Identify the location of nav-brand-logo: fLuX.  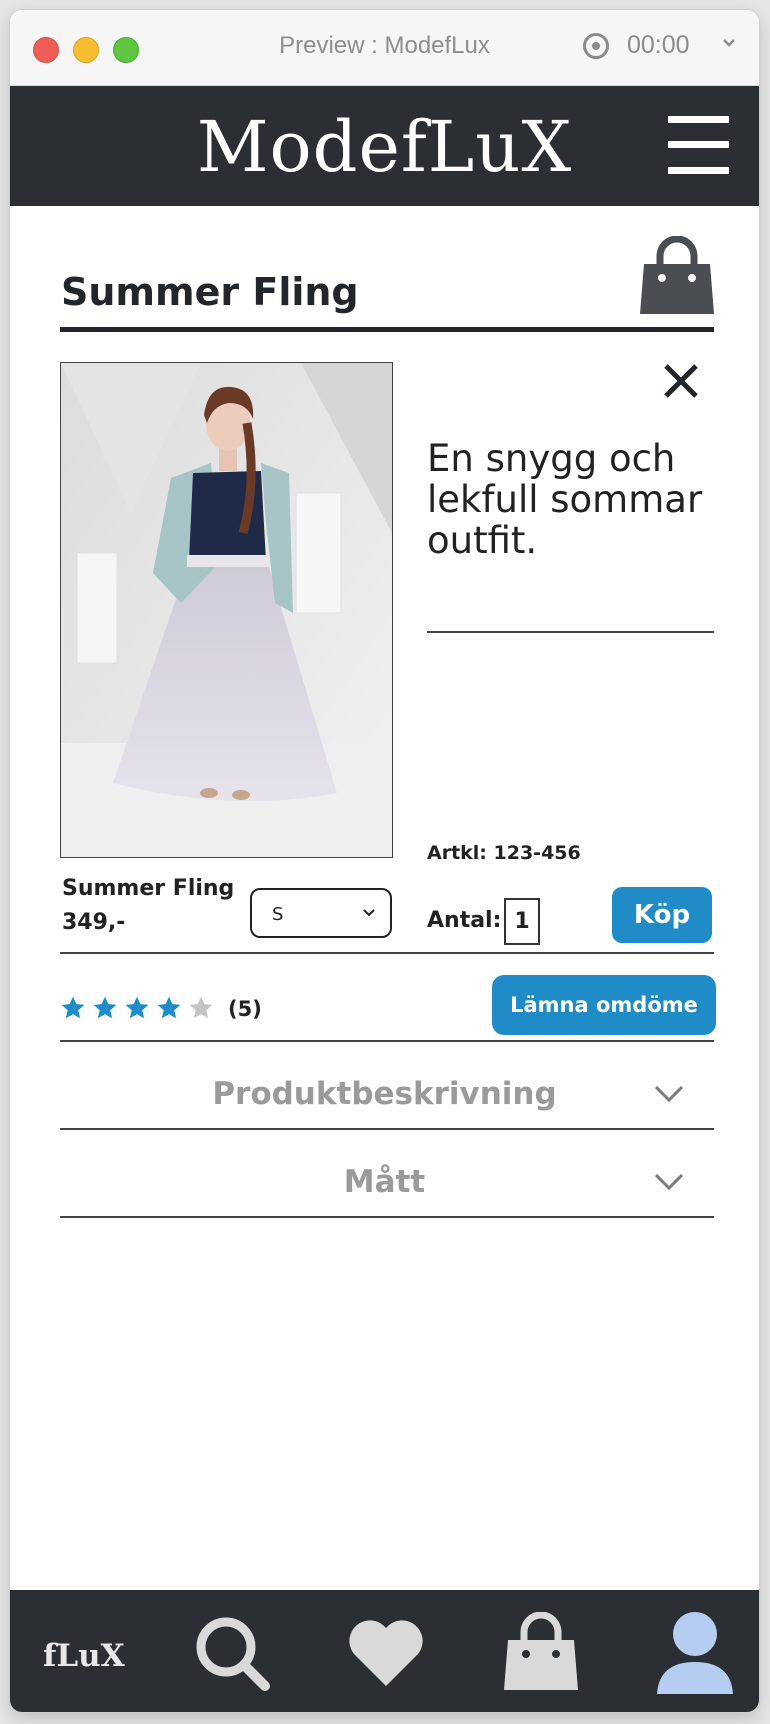
(84, 1656).